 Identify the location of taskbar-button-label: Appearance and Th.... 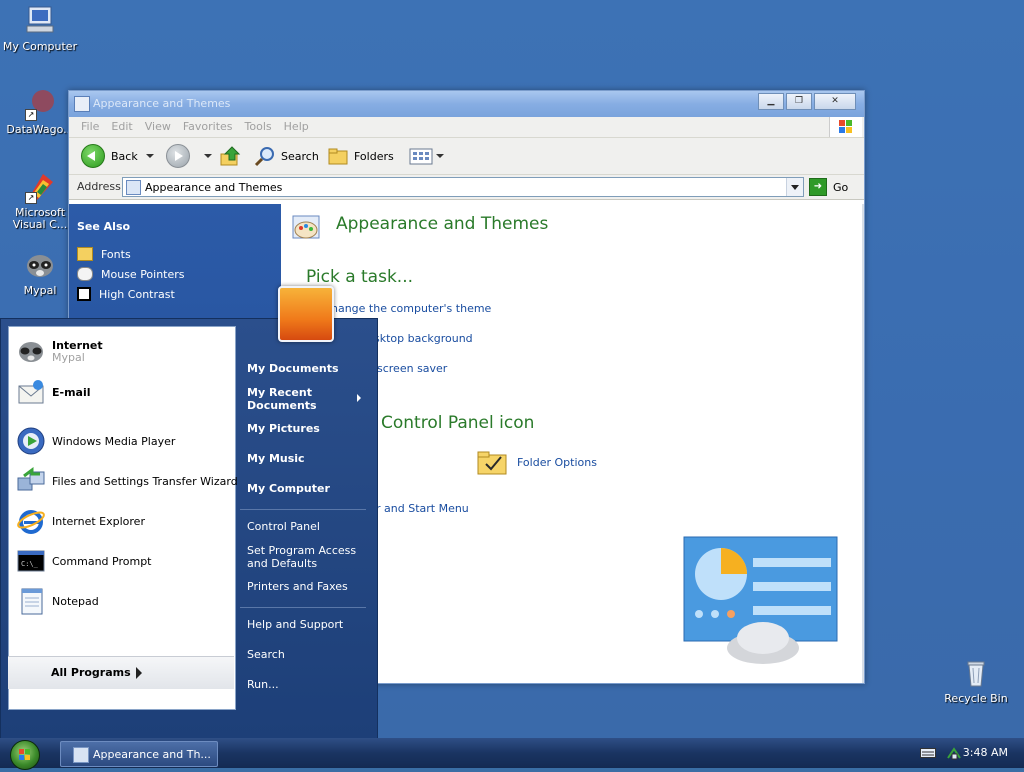
(152, 754).